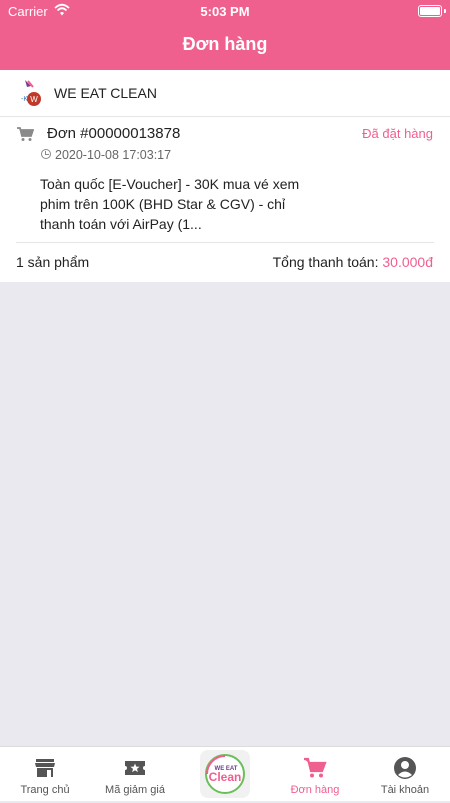 The height and width of the screenshot is (803, 450). What do you see at coordinates (430, 11) in the screenshot?
I see `battery-icon` at bounding box center [430, 11].